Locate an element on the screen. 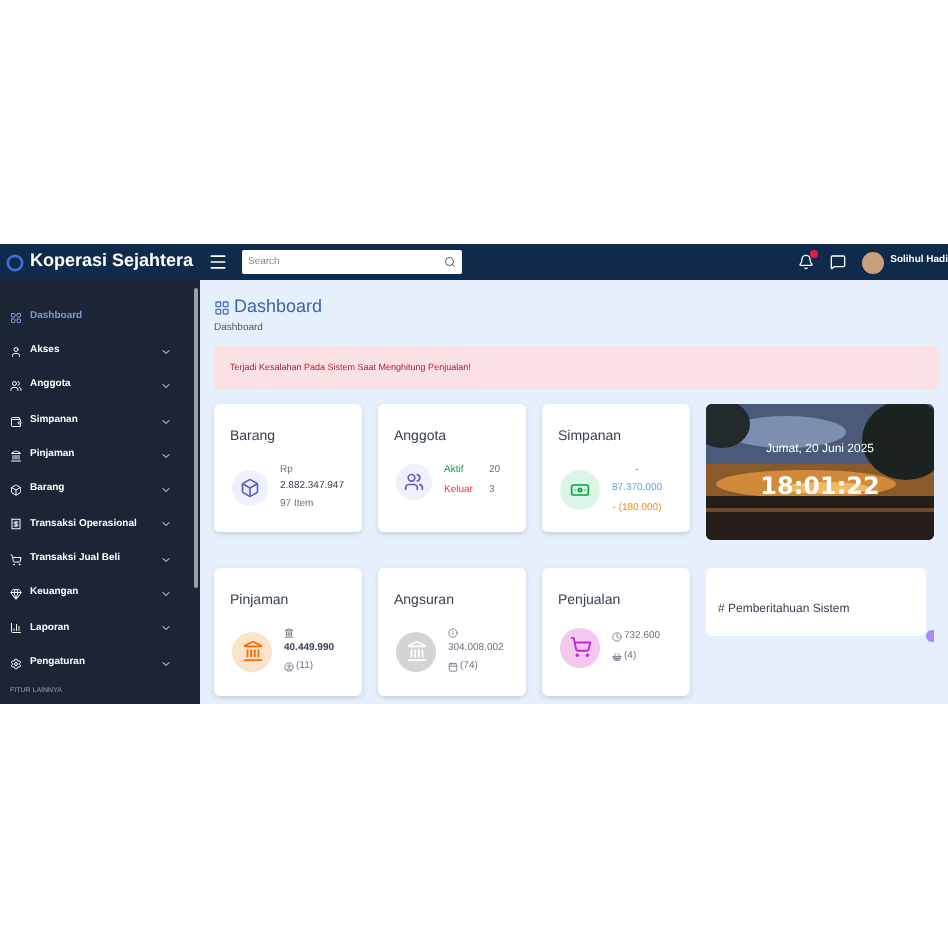  page-title: Dashboard is located at coordinates (278, 307).